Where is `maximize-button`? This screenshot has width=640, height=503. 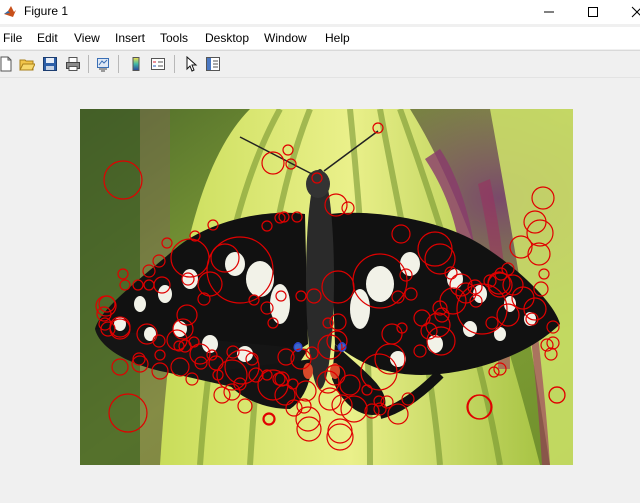 maximize-button is located at coordinates (593, 12).